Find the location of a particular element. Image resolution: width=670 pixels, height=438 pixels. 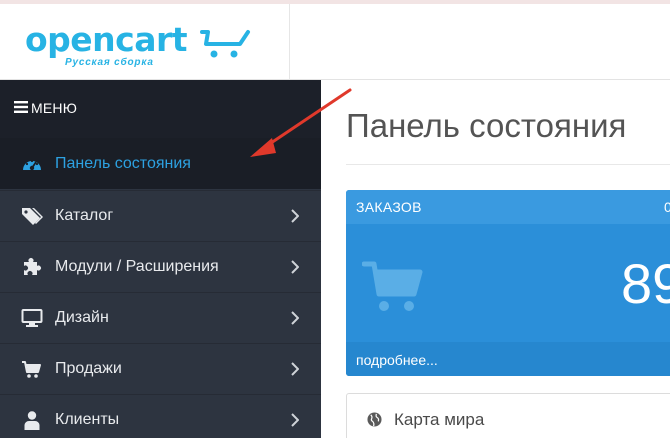

logo-cart-icon is located at coordinates (225, 44).